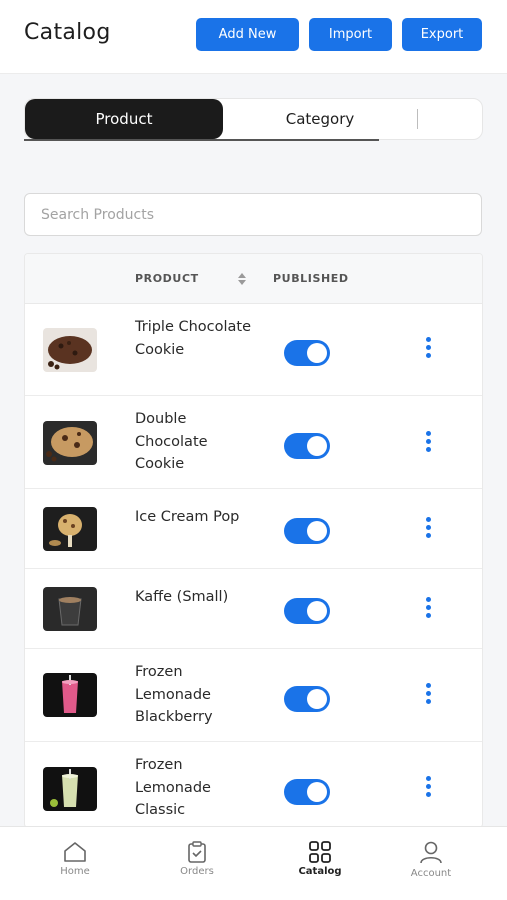 The width and height of the screenshot is (507, 900). Describe the element at coordinates (320, 852) in the screenshot. I see `catalog-grid-icon` at that location.